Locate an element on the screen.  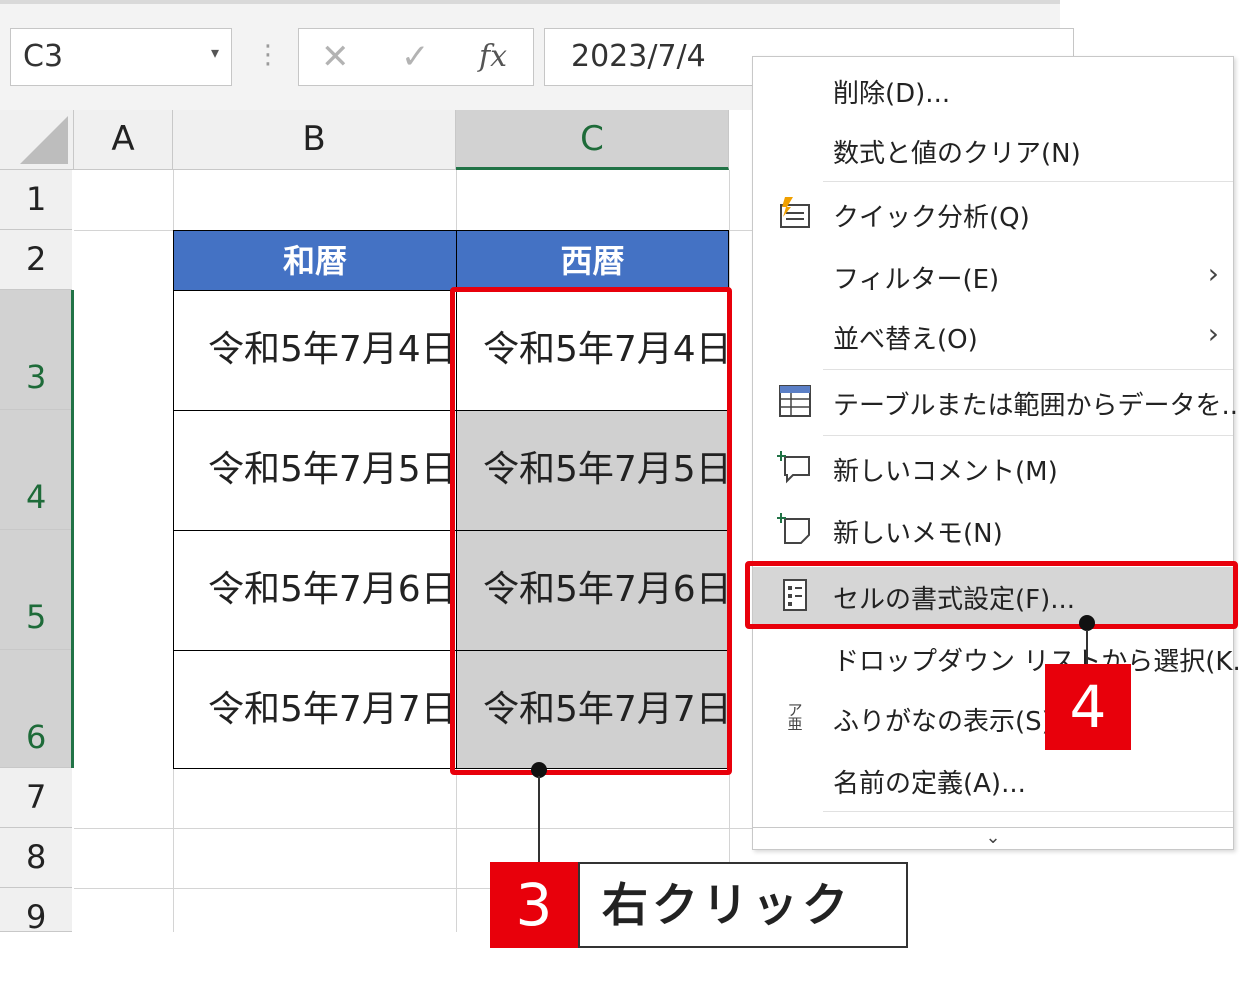
select-all-triangle-icon is located at coordinates (44, 140).